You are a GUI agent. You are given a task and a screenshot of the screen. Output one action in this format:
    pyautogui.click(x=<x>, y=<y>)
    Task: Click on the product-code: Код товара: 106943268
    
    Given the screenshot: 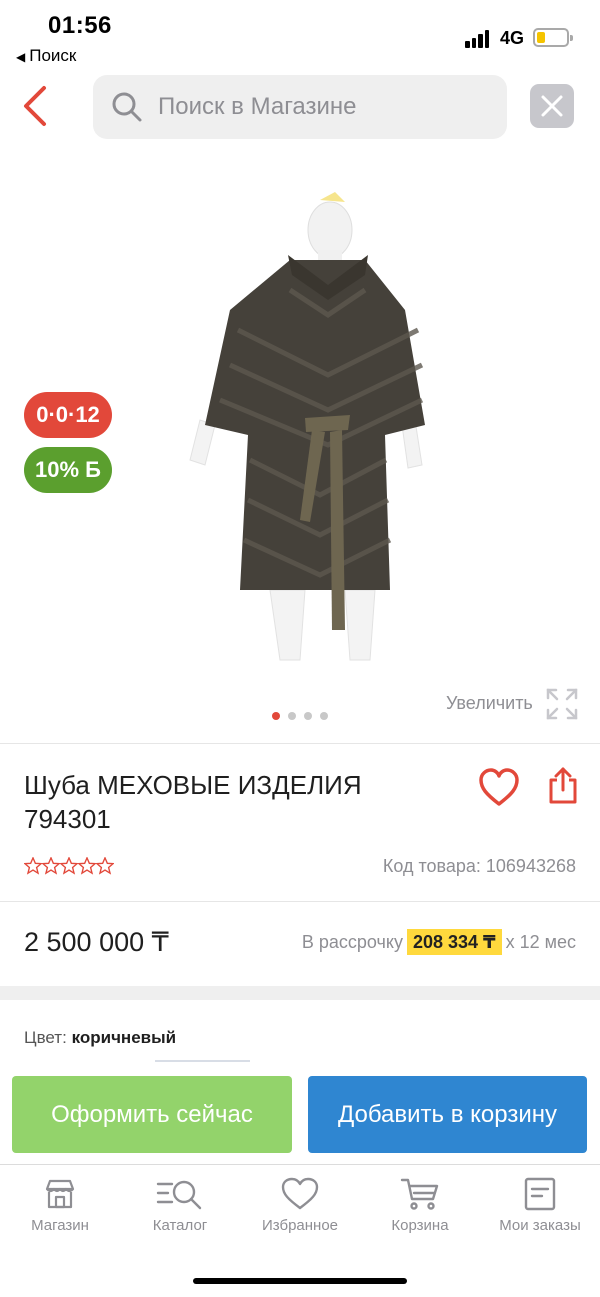 What is the action you would take?
    pyautogui.click(x=479, y=866)
    